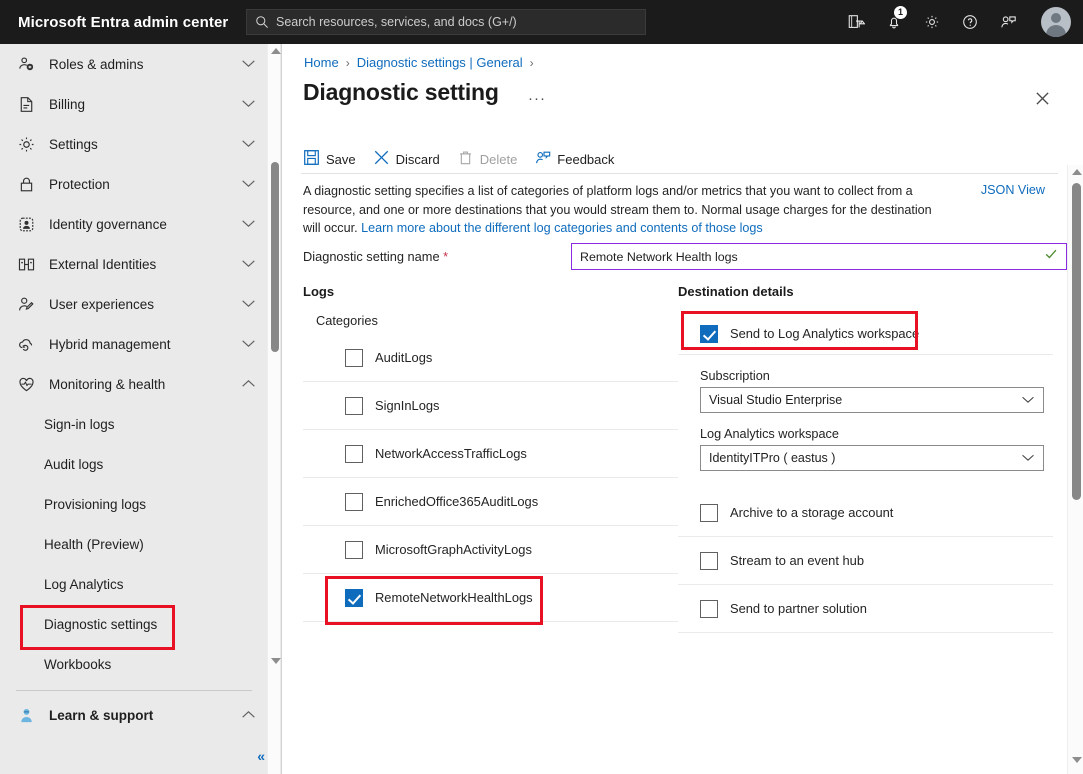 The image size is (1083, 774). What do you see at coordinates (1056, 22) in the screenshot?
I see `account-avatar` at bounding box center [1056, 22].